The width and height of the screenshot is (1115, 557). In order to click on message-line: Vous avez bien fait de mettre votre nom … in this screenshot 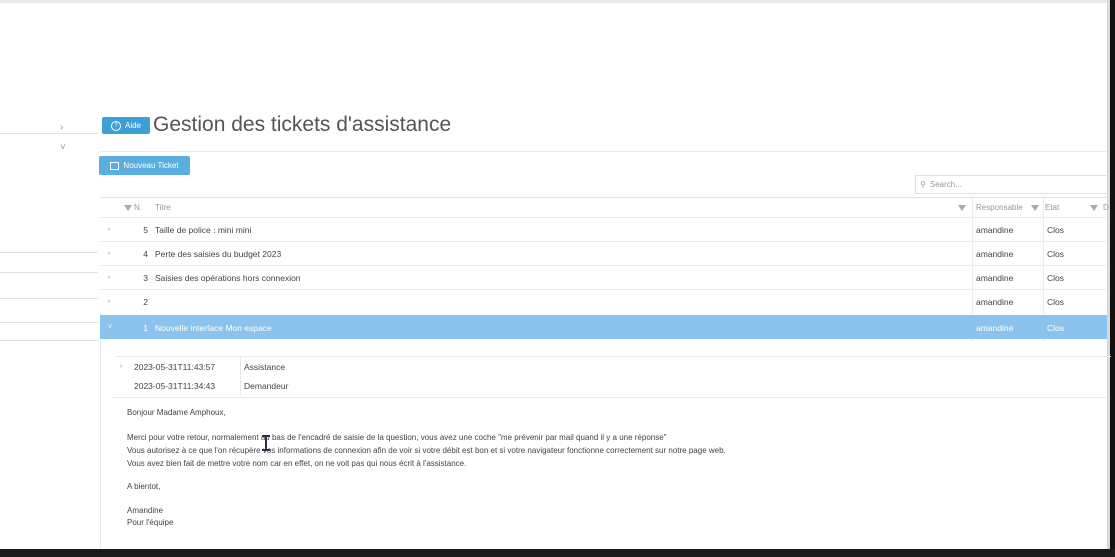, I will do `click(297, 463)`.